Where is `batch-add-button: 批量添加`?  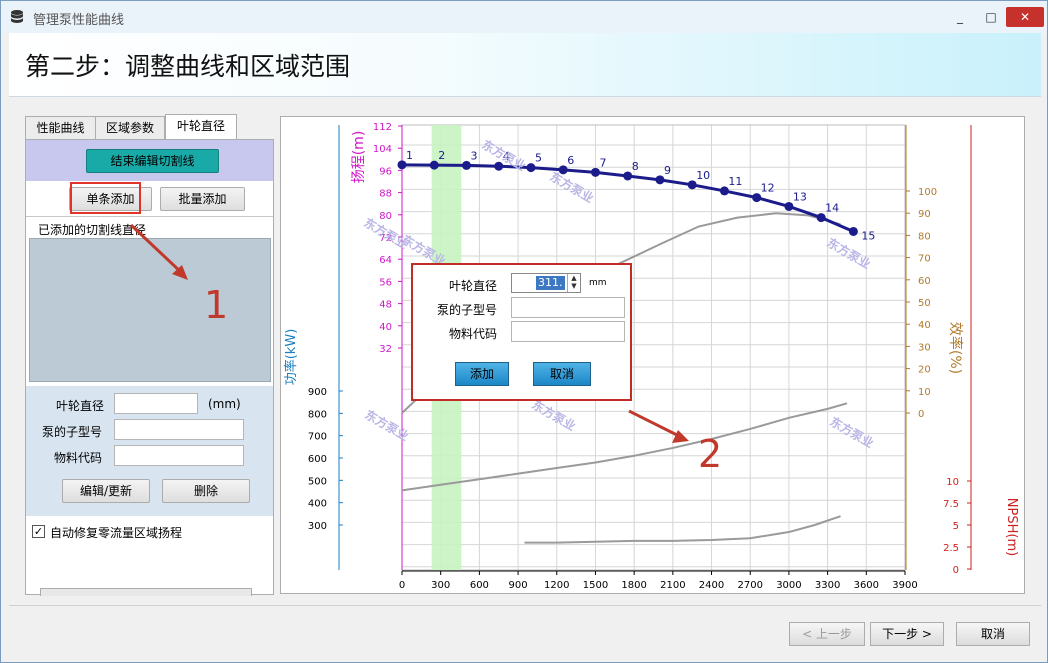
batch-add-button: 批量添加 is located at coordinates (202, 199).